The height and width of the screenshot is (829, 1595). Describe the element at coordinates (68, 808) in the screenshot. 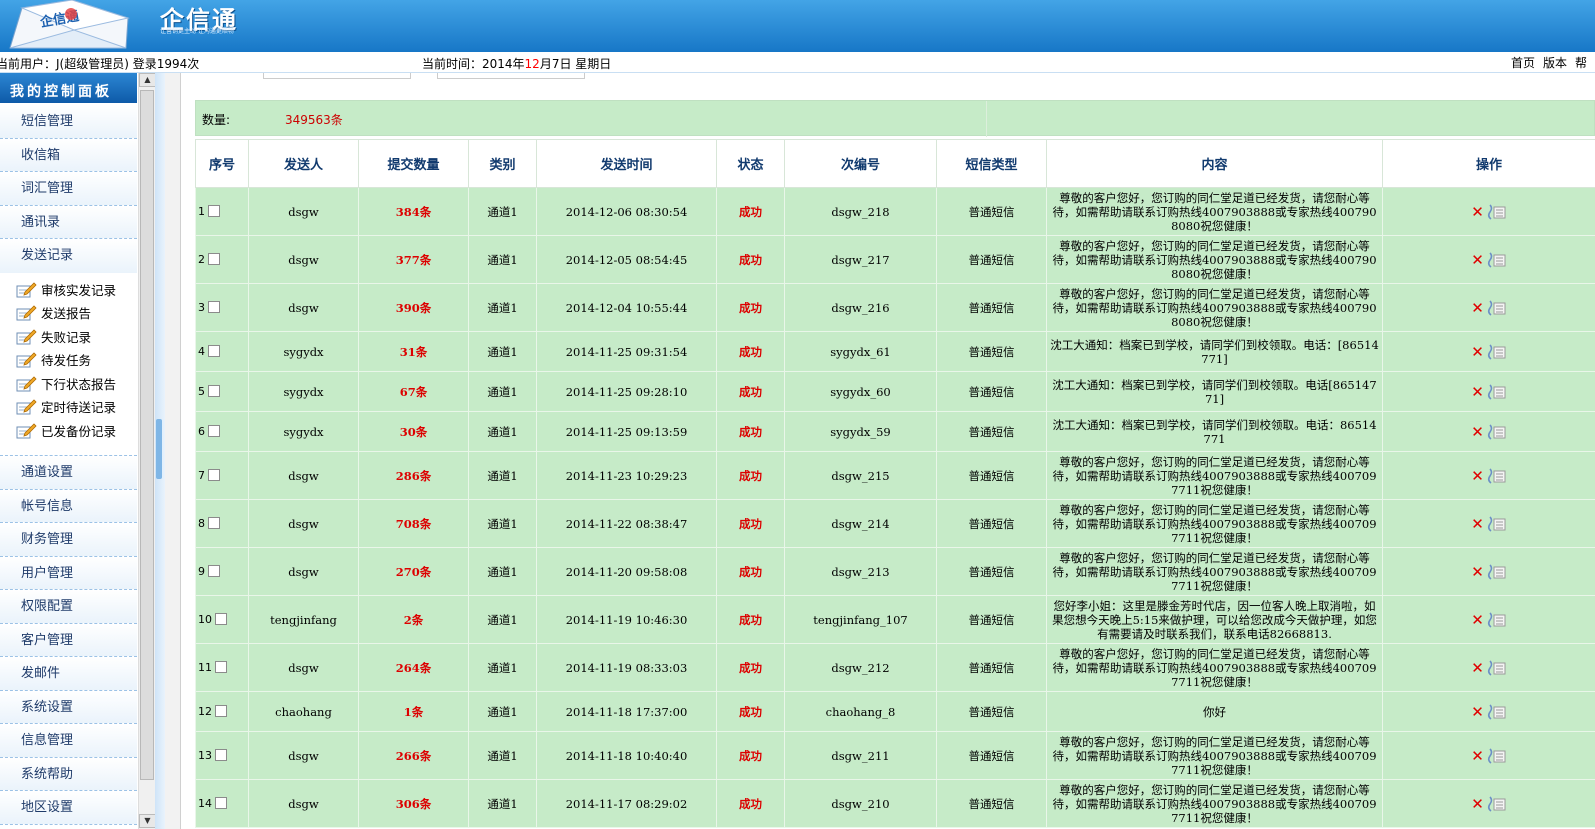

I see `menu-region-settings: 地区设置` at that location.